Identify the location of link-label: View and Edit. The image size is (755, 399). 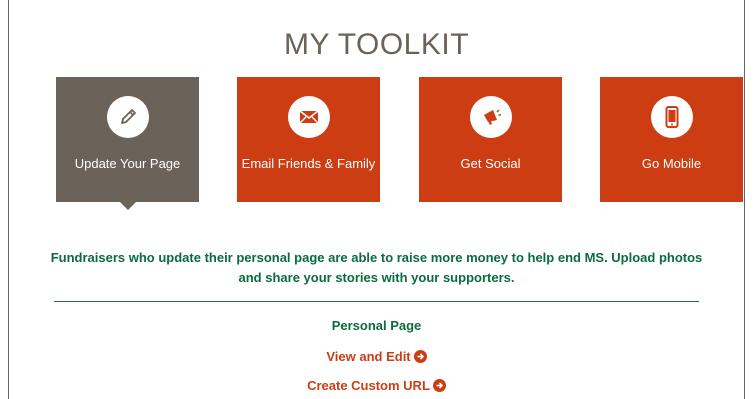
(368, 356).